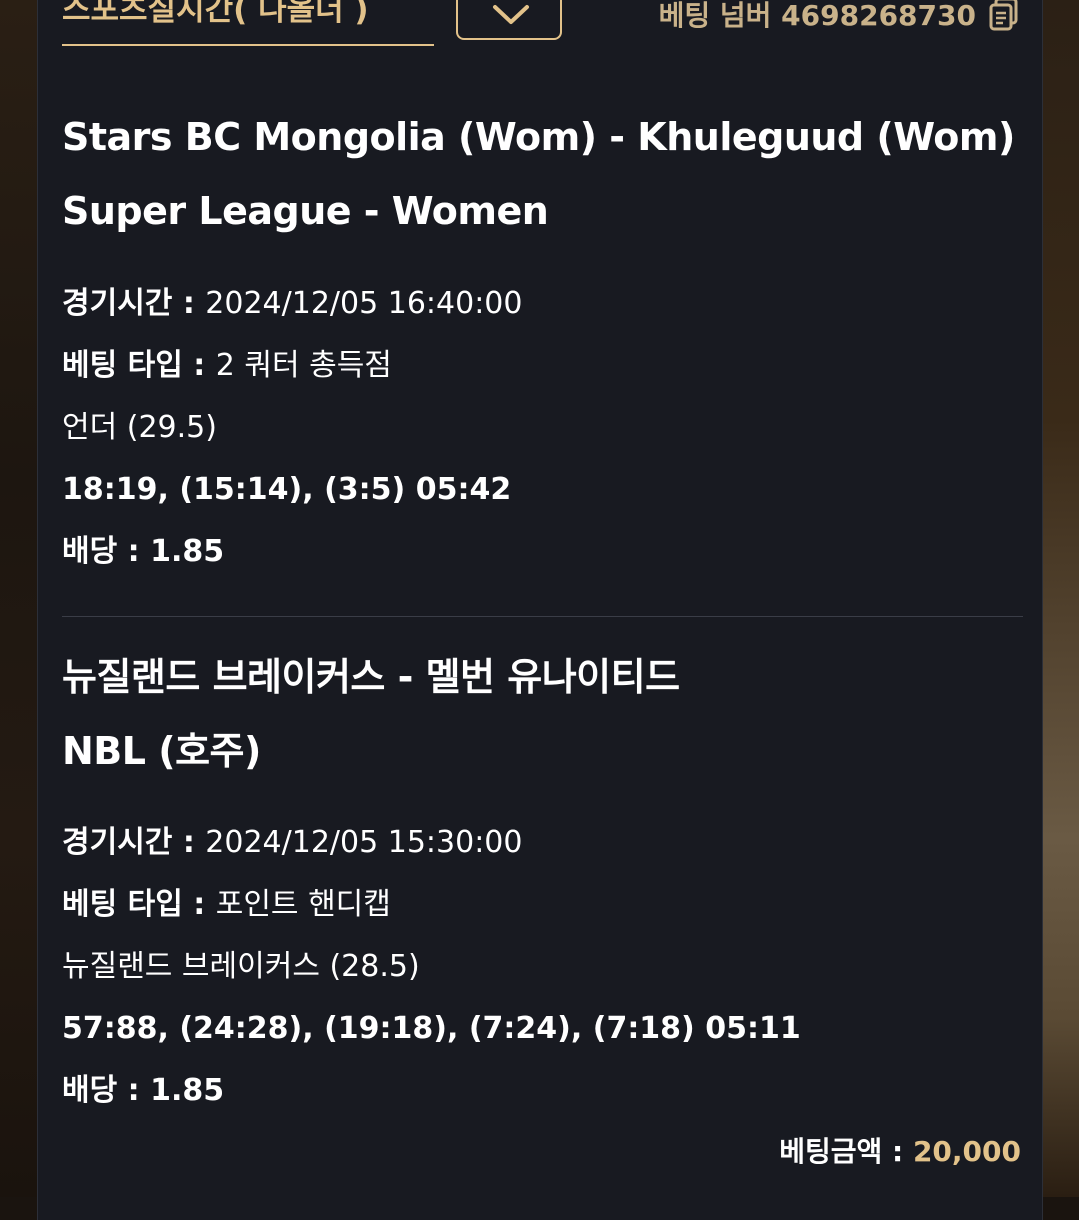 The width and height of the screenshot is (1079, 1220). Describe the element at coordinates (303, 365) in the screenshot. I see `bet-type-value: 2 쿼터 총득점` at that location.